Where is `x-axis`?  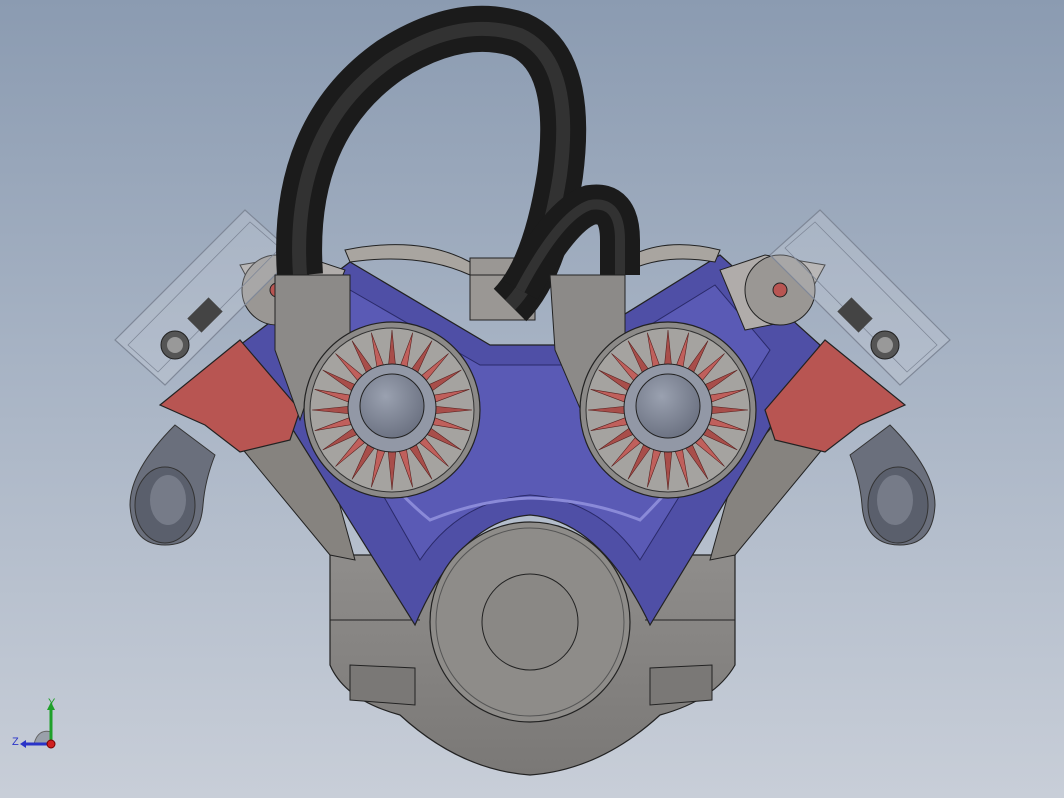 x-axis is located at coordinates (51, 744).